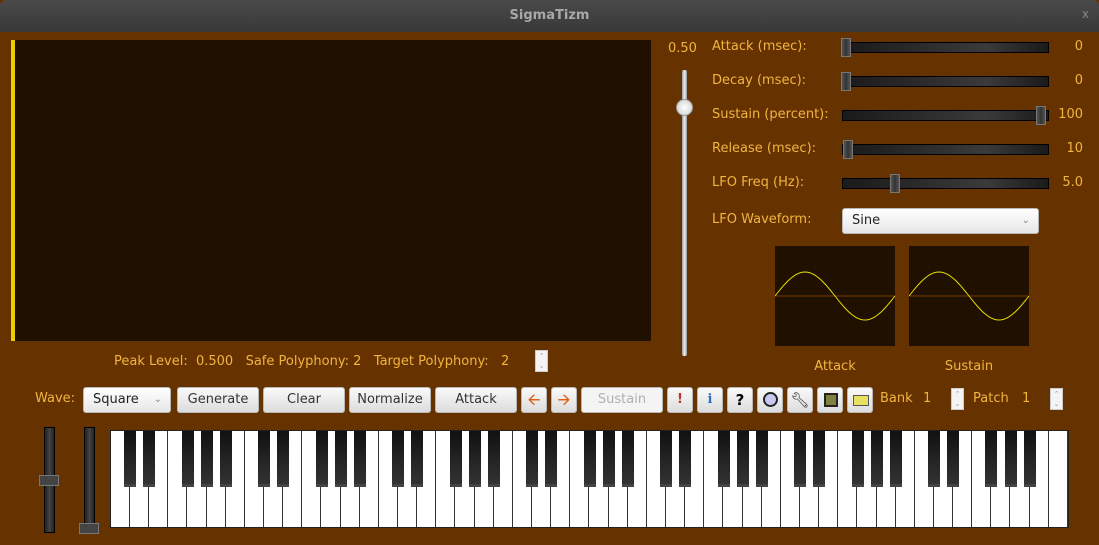 Image resolution: width=1099 pixels, height=545 pixels. What do you see at coordinates (835, 366) in the screenshot?
I see `attack-scope-label: Attack` at bounding box center [835, 366].